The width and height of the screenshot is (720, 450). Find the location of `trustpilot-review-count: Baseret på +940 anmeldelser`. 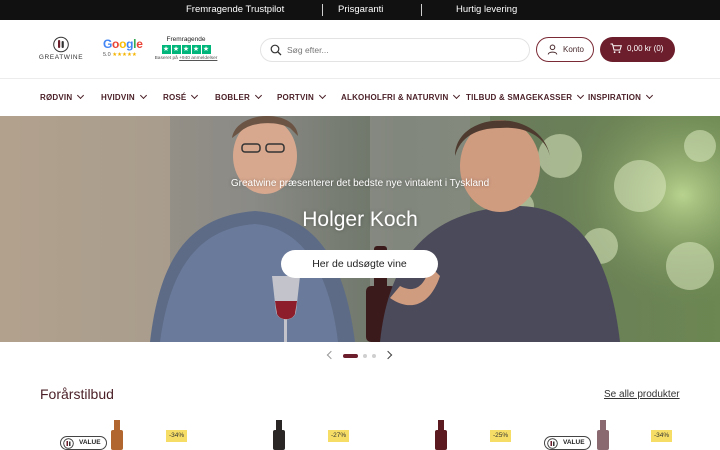

trustpilot-review-count: Baseret på +940 anmeldelser is located at coordinates (186, 58).